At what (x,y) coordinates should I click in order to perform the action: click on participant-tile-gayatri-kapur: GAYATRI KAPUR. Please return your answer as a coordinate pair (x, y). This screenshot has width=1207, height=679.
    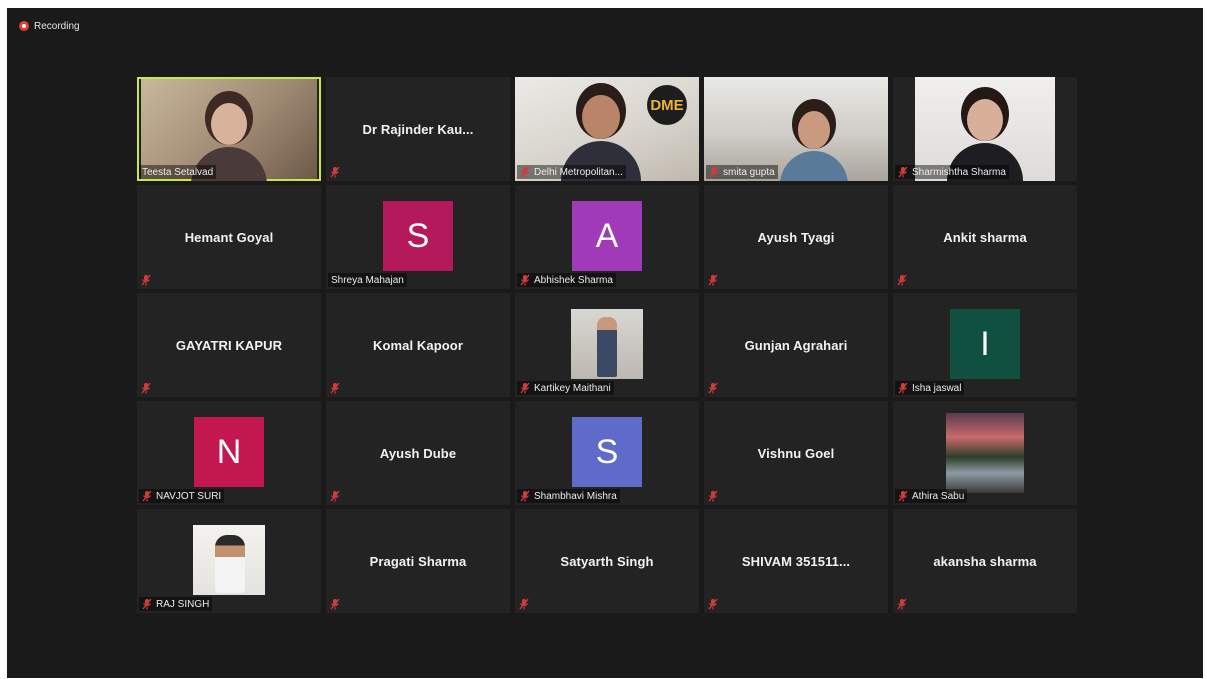
    Looking at the image, I should click on (229, 345).